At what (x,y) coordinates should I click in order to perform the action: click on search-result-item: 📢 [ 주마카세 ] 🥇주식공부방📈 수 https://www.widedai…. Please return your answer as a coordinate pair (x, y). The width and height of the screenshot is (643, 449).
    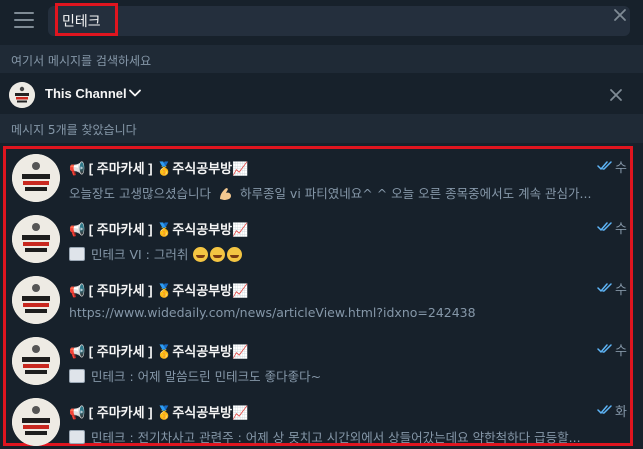
    Looking at the image, I should click on (318, 300).